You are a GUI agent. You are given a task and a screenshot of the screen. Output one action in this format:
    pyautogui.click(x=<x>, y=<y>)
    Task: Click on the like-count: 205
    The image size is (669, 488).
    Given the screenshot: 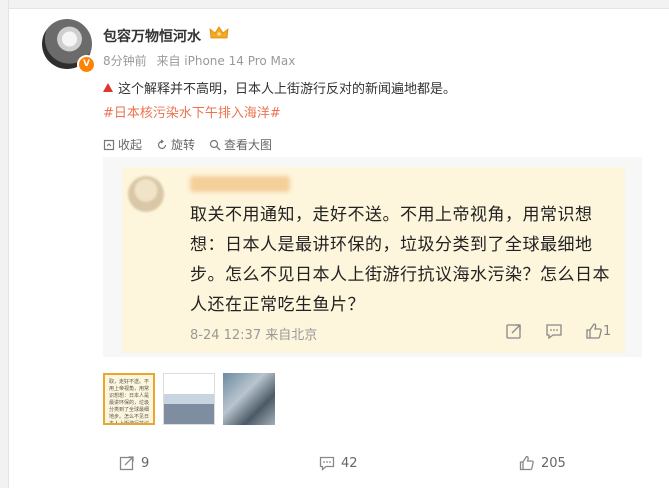 What is the action you would take?
    pyautogui.click(x=553, y=463)
    